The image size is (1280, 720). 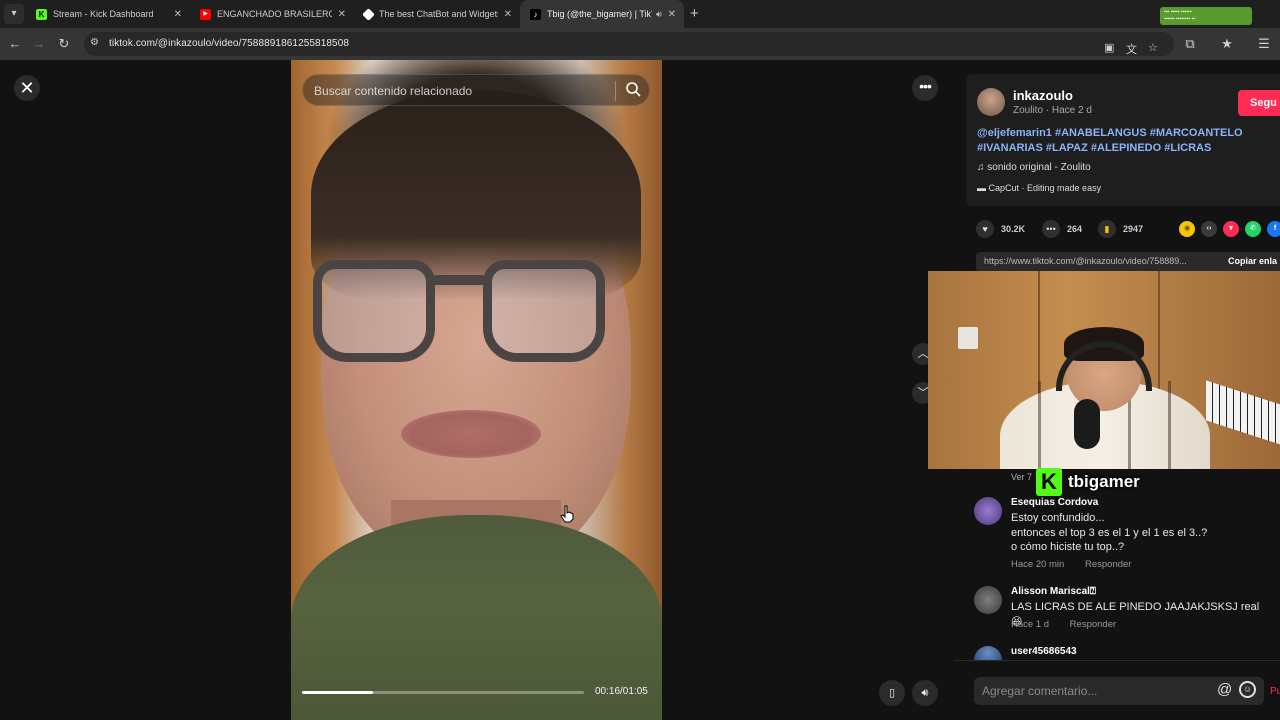 What do you see at coordinates (437, 14) in the screenshot?
I see `tab-streamelements: The best ChatBot and Widgets ✕` at bounding box center [437, 14].